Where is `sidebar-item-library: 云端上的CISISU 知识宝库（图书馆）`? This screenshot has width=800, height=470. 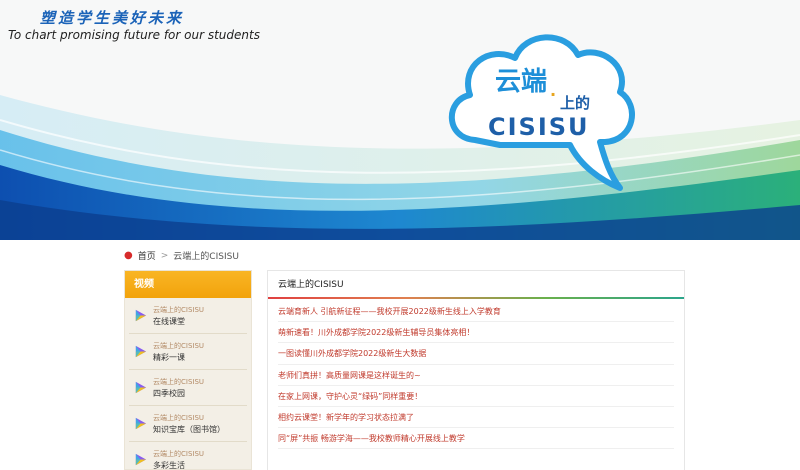
sidebar-item-library: 云端上的CISISU 知识宝库（图书馆） is located at coordinates (188, 424).